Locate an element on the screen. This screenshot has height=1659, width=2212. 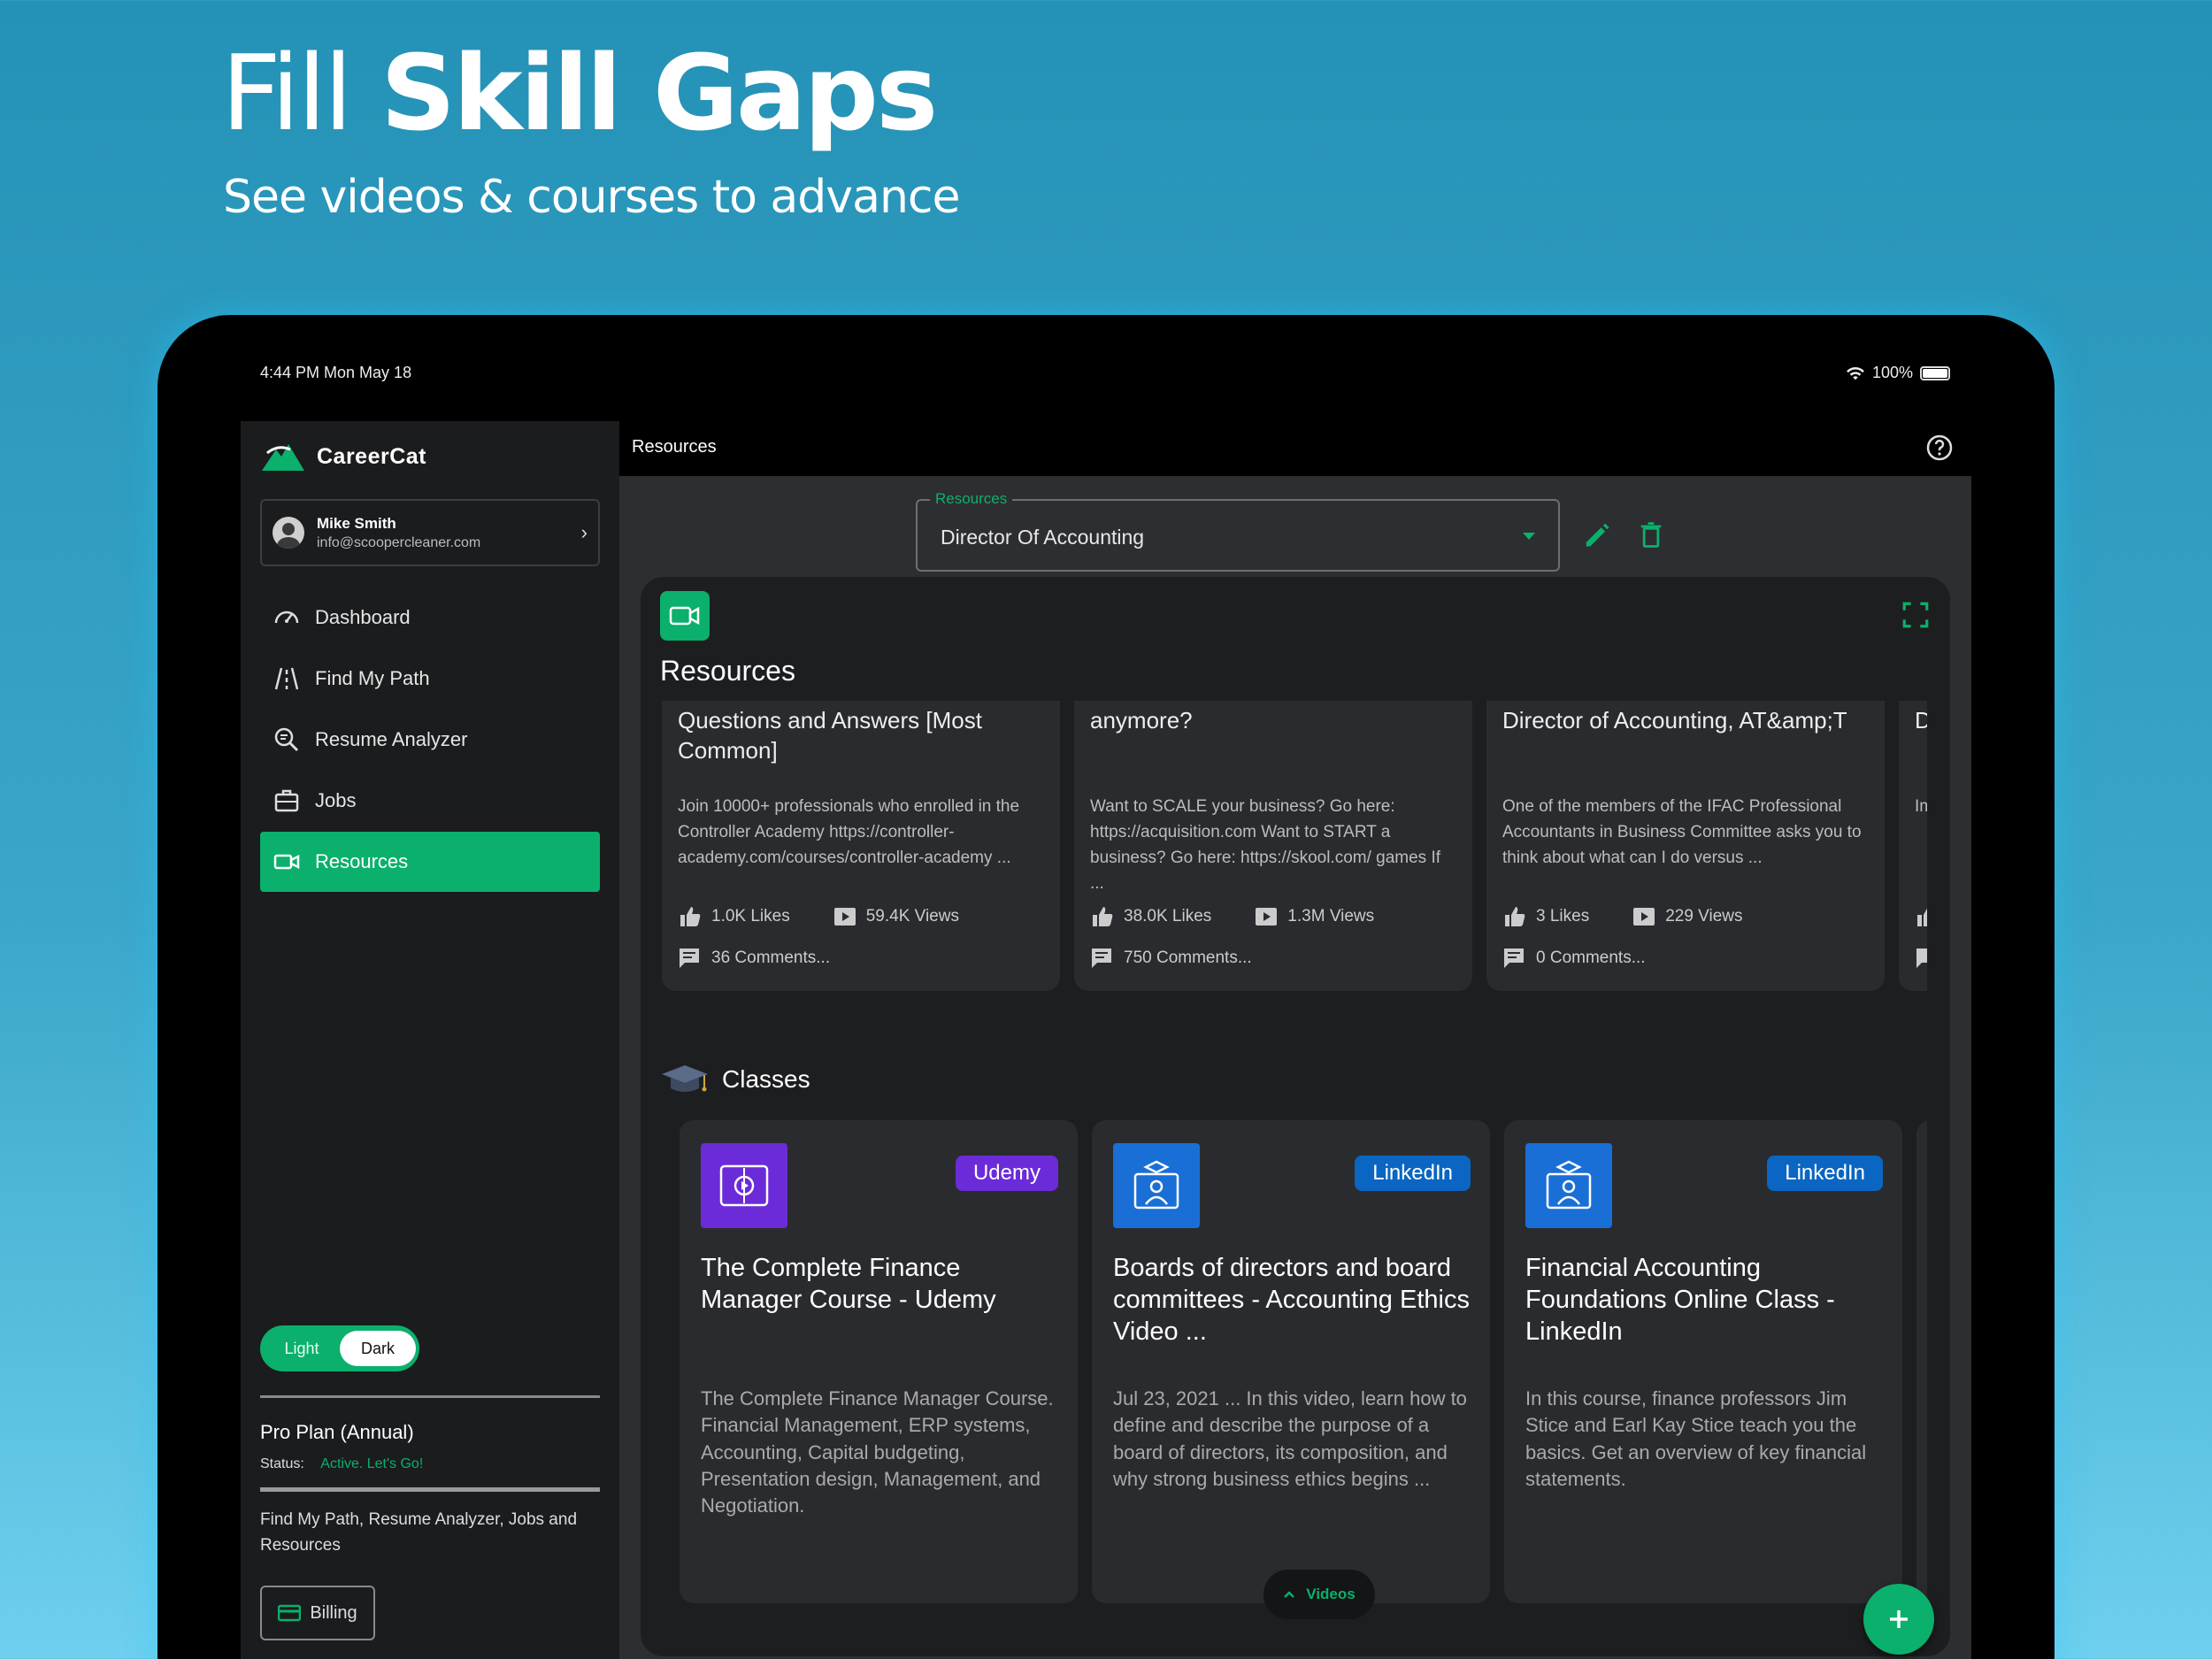
caret-down-icon is located at coordinates (1529, 536).